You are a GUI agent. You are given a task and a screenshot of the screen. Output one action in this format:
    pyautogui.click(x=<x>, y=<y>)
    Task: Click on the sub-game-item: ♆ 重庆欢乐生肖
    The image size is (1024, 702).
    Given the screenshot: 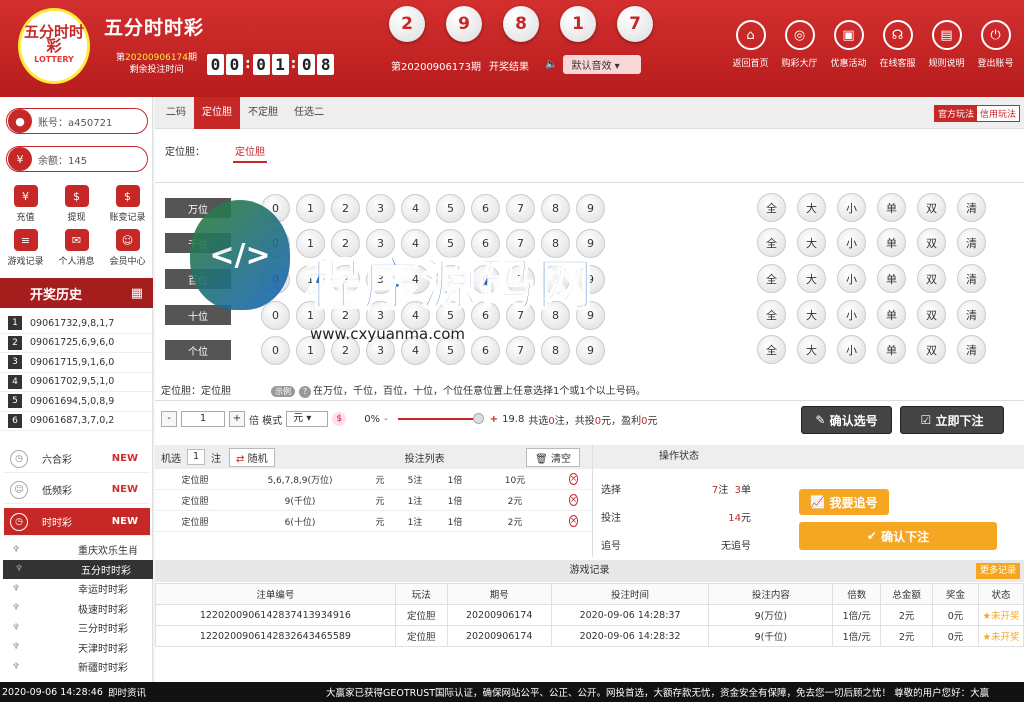 What is the action you would take?
    pyautogui.click(x=76, y=550)
    